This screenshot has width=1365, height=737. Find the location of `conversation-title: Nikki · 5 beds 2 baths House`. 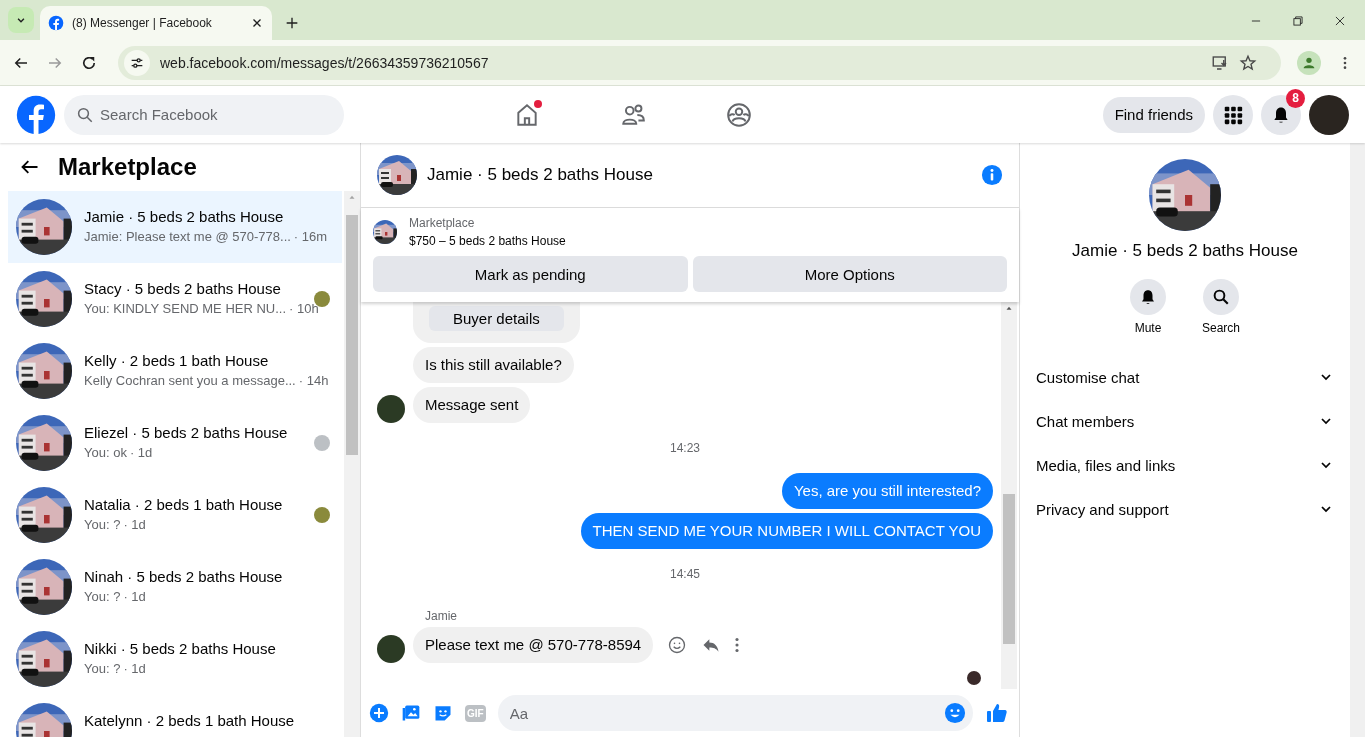

conversation-title: Nikki · 5 beds 2 baths House is located at coordinates (180, 648).